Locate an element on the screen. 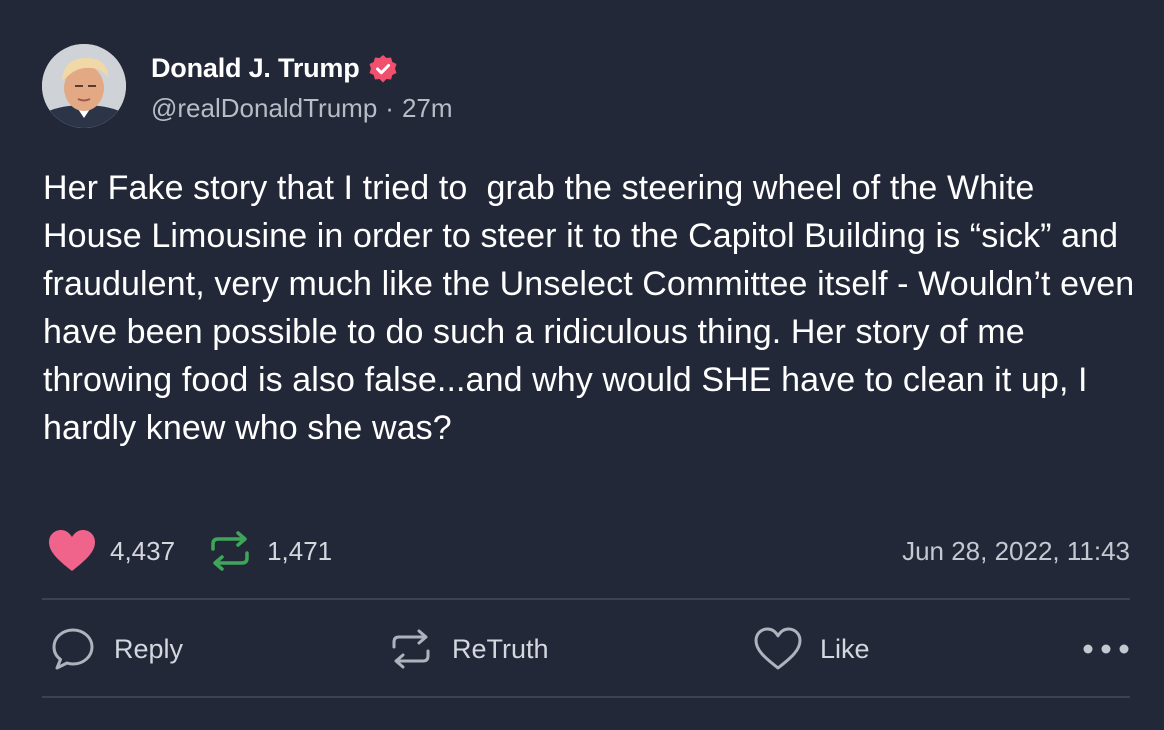  more-options-button is located at coordinates (1106, 649).